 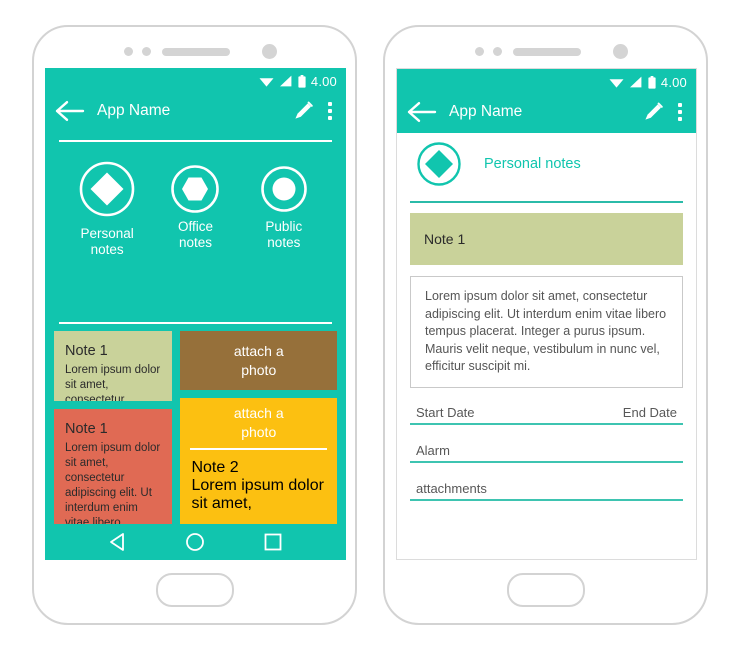 What do you see at coordinates (195, 189) in the screenshot?
I see `hexagon-icon` at bounding box center [195, 189].